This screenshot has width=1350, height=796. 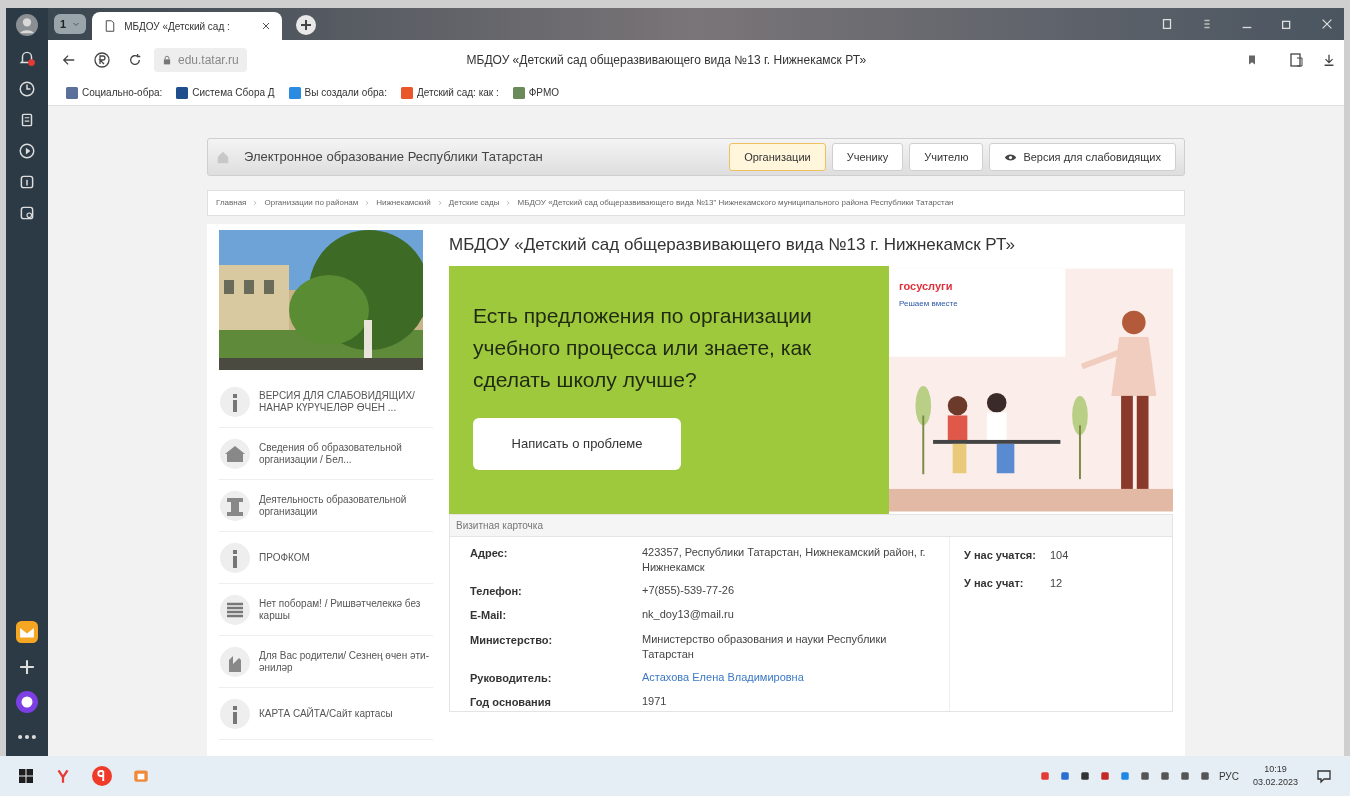 I want to click on stat-label: У нас учатся:, so click(x=1000, y=555).